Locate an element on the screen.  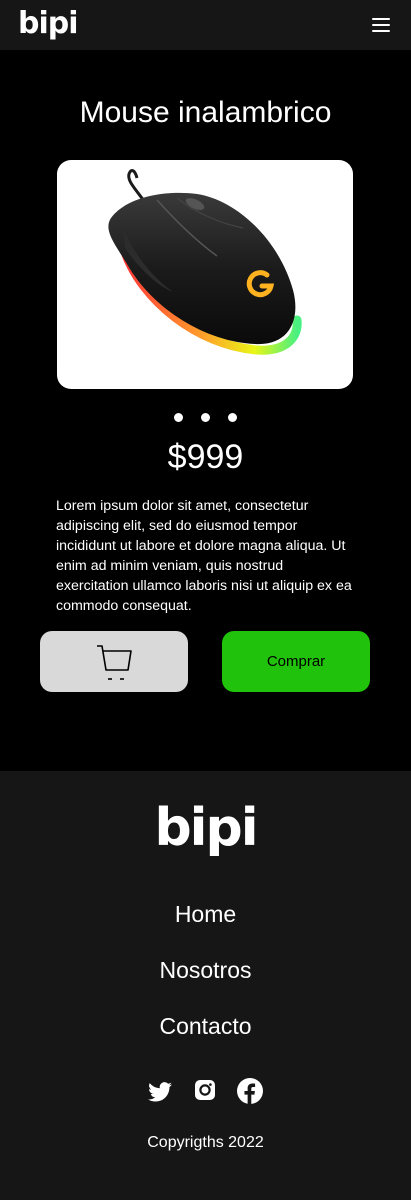
shopping-cart-icon is located at coordinates (114, 662).